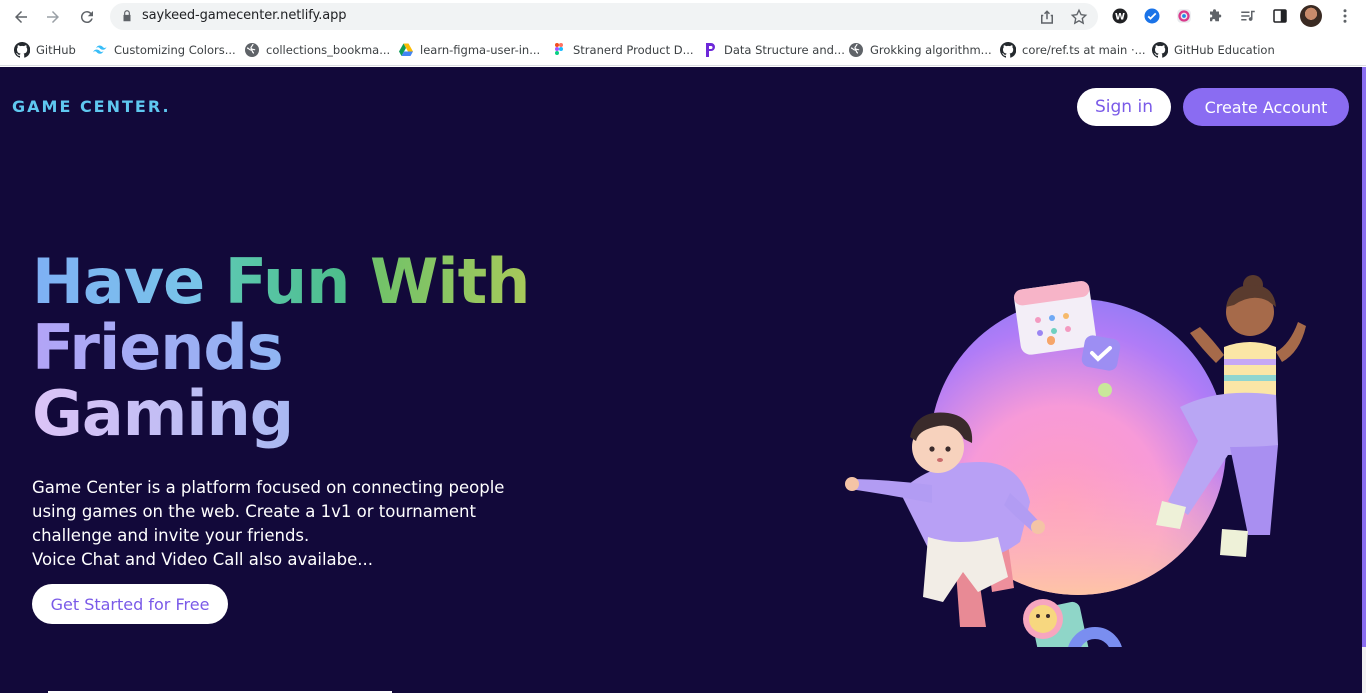  I want to click on hero-title-word: Friends, so click(158, 347).